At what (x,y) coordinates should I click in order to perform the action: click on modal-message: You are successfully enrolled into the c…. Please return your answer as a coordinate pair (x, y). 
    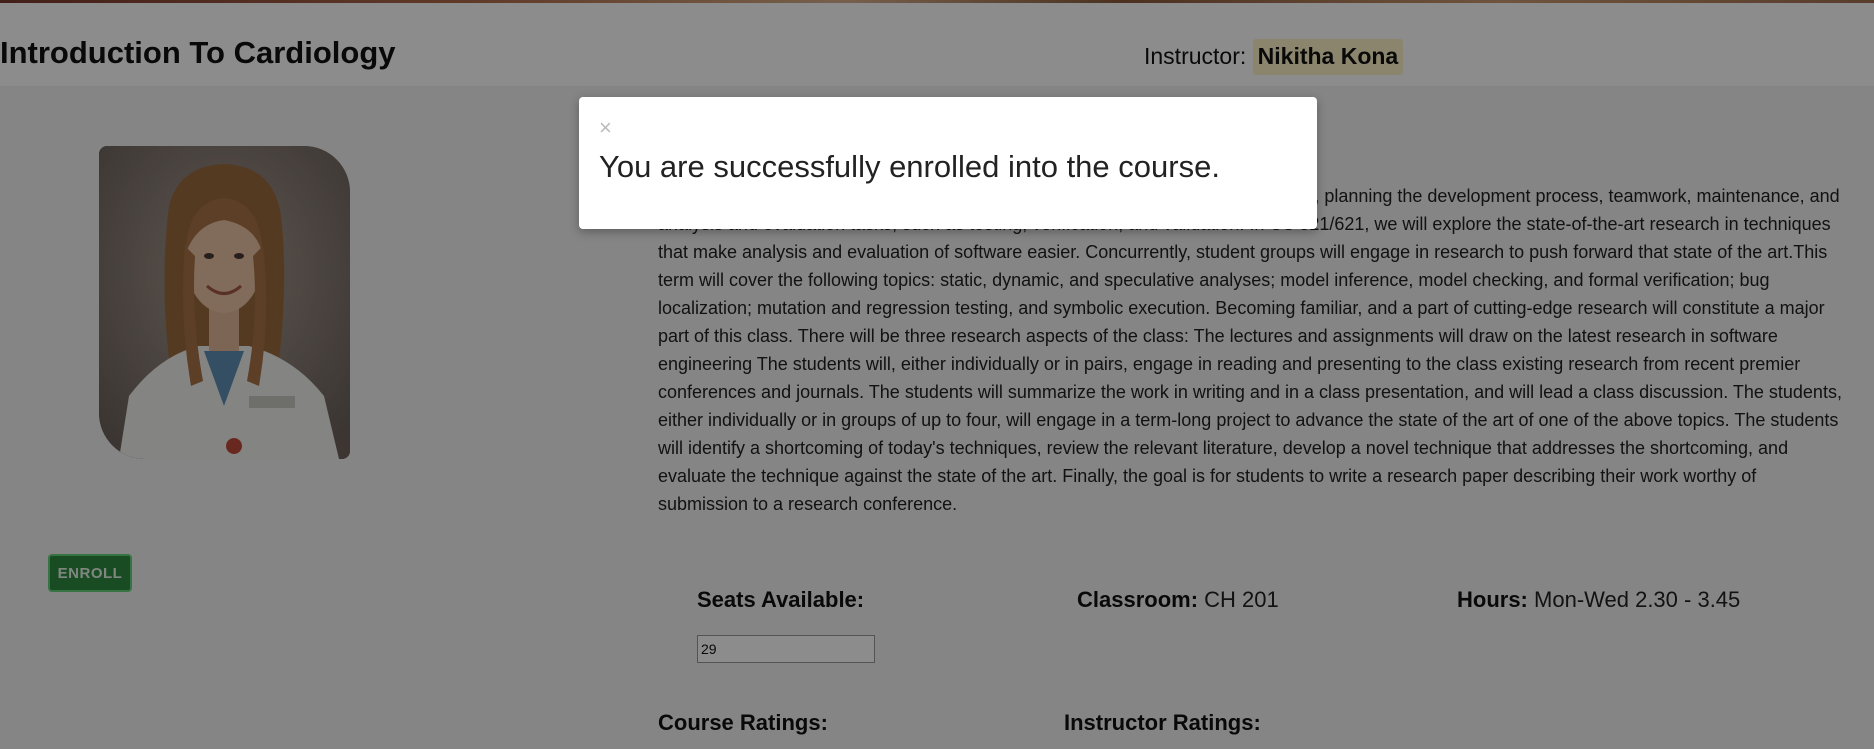
    Looking at the image, I should click on (909, 166).